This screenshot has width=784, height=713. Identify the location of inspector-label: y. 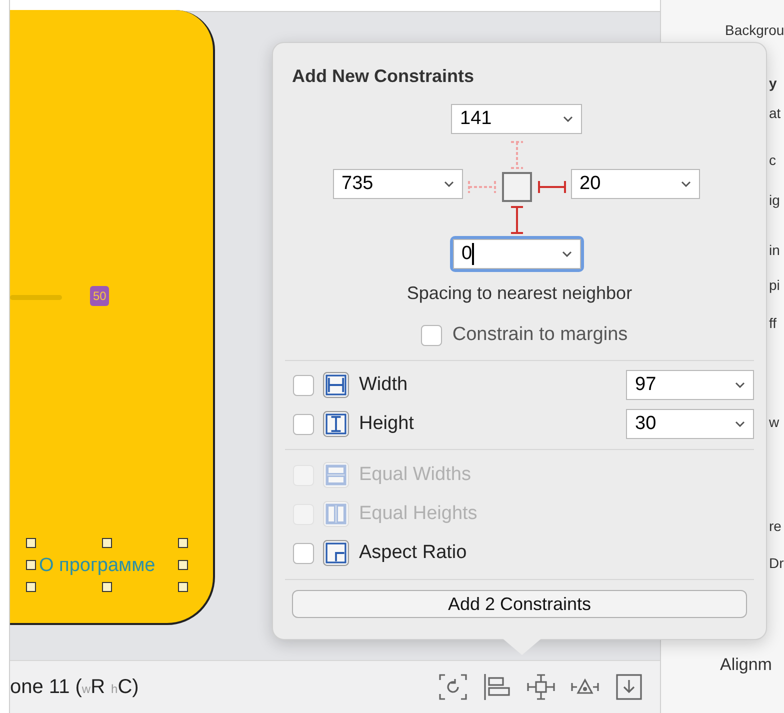
(773, 83).